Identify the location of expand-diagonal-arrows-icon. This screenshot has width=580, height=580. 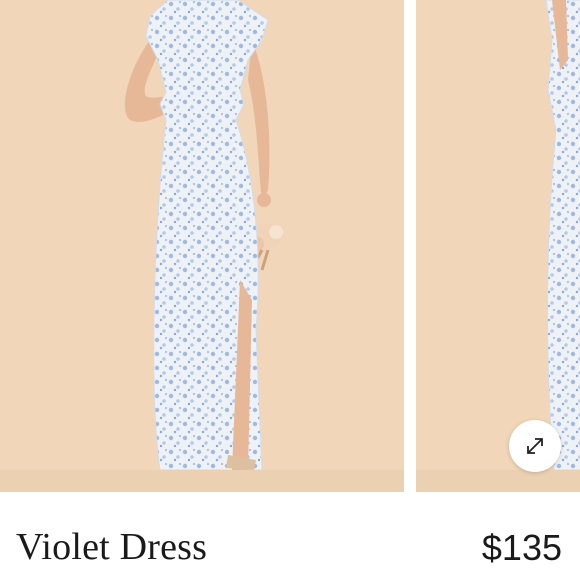
(535, 446).